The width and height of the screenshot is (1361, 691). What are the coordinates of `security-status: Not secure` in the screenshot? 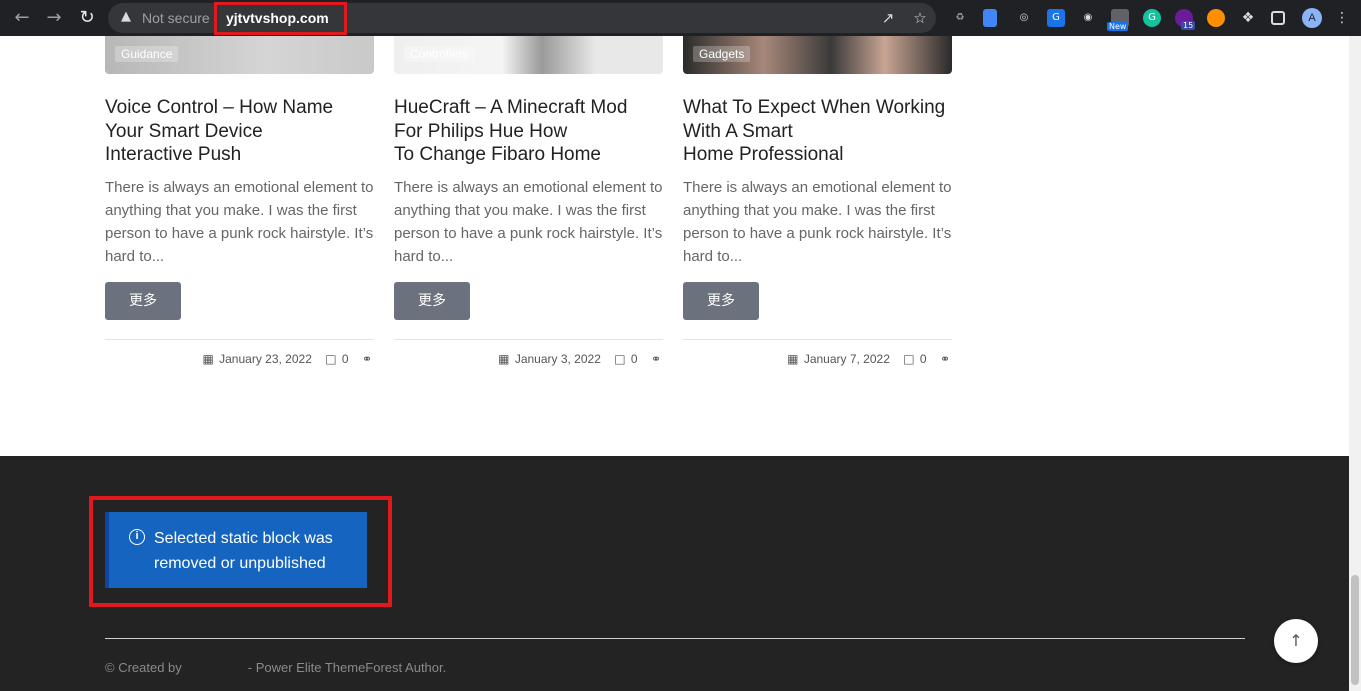 It's located at (176, 18).